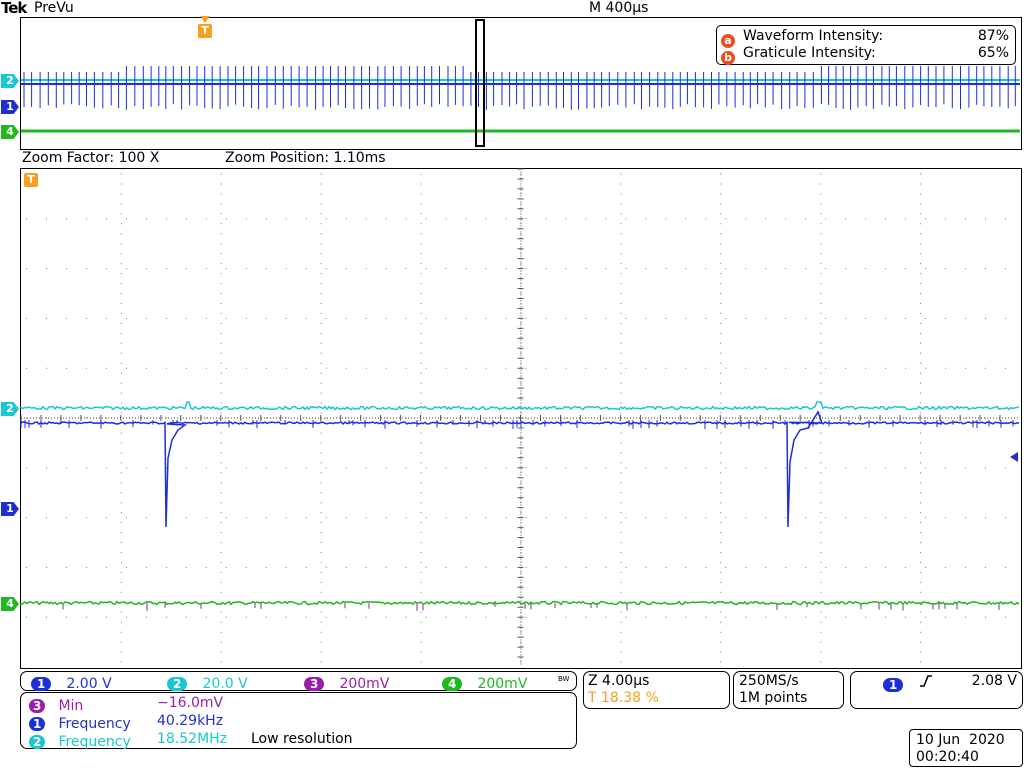 Image resolution: width=1024 pixels, height=768 pixels. I want to click on ch4-scale: 200mV, so click(502, 684).